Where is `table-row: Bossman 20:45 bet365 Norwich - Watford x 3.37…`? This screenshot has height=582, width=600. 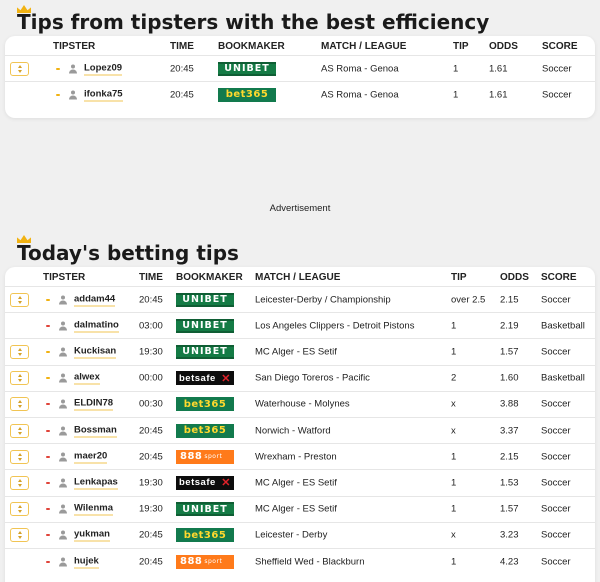
table-row: Bossman 20:45 bet365 Norwich - Watford x 3.37… is located at coordinates (300, 430).